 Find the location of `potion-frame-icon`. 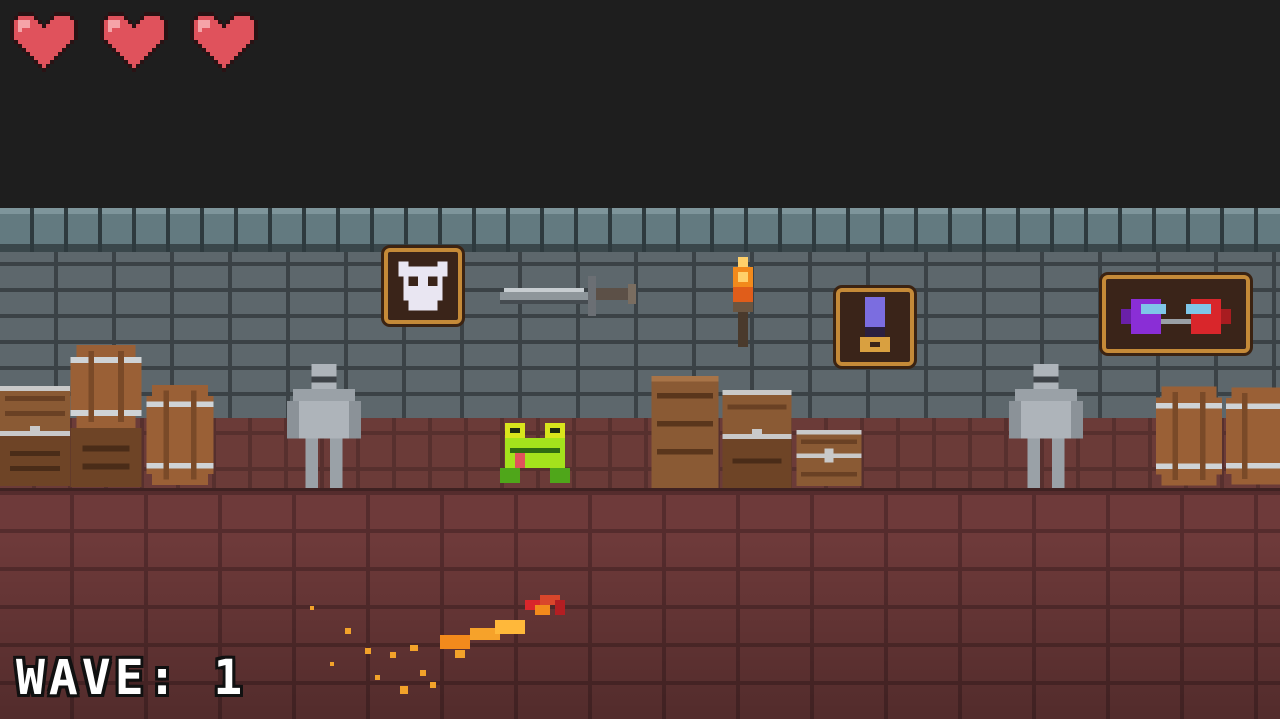

potion-frame-icon is located at coordinates (875, 327).